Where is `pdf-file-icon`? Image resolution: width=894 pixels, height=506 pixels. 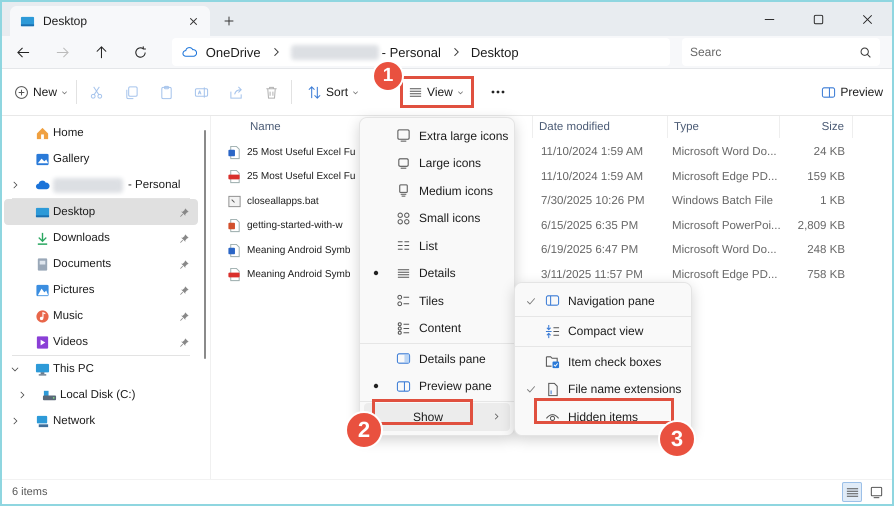 pdf-file-icon is located at coordinates (234, 176).